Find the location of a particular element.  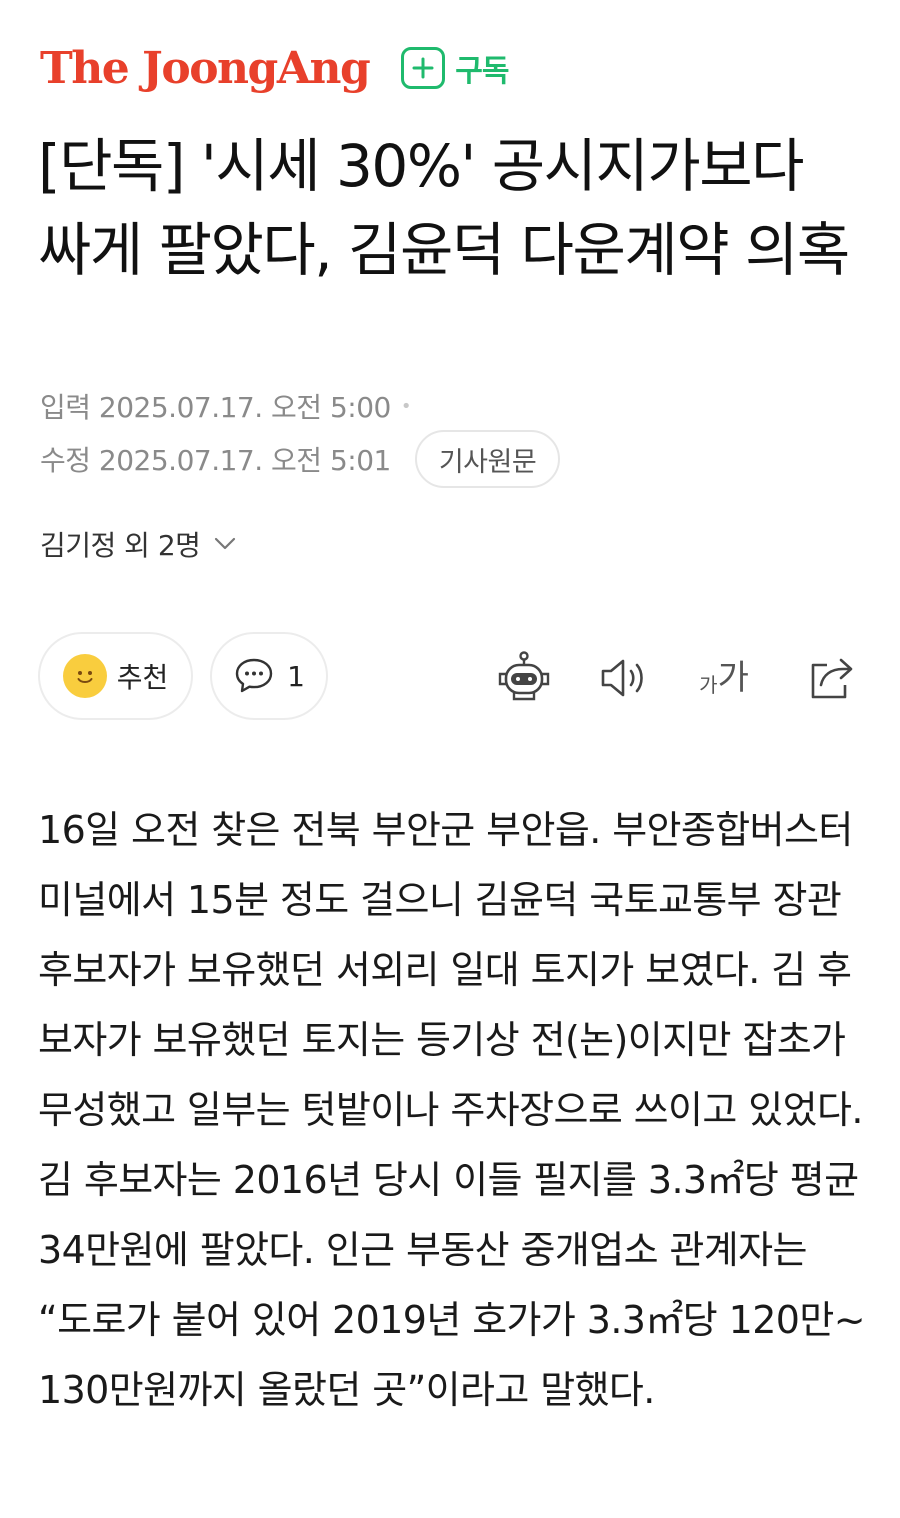

published-date: 입력 2025.07.17. 오전 5:00 • is located at coordinates (225, 406).